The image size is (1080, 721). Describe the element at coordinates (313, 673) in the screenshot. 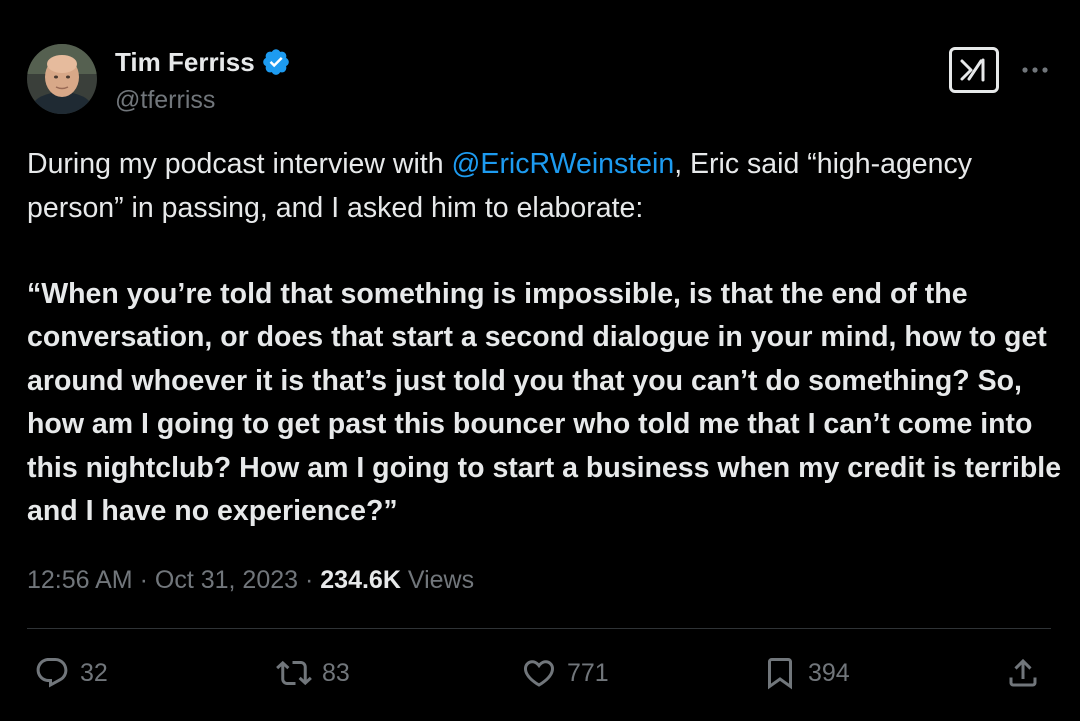

I see `repost-button: 83` at that location.